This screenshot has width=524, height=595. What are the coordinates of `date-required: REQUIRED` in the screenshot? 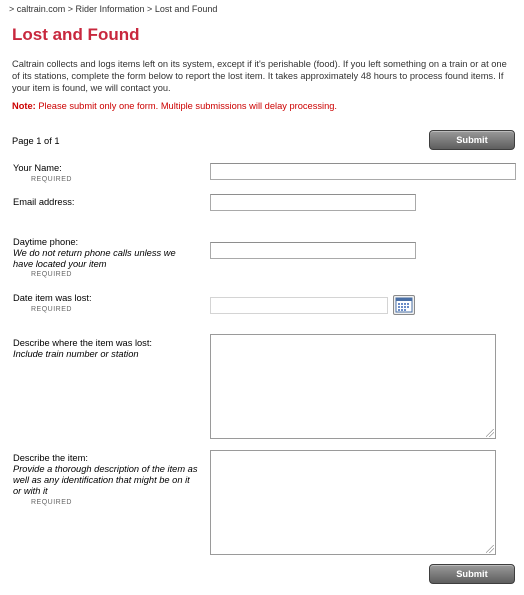 It's located at (51, 309).